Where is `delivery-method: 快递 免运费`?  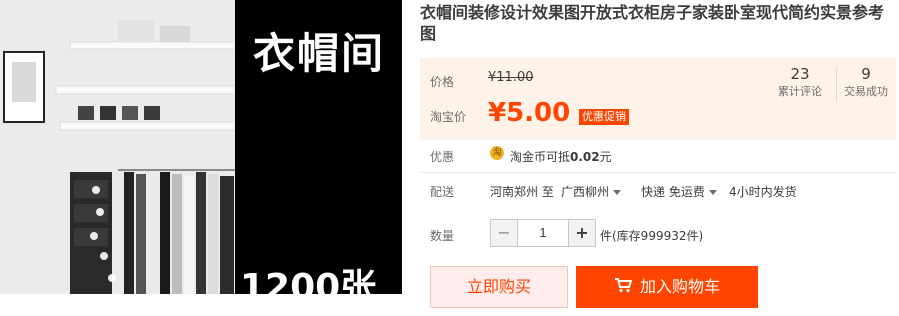 delivery-method: 快递 免运费 is located at coordinates (673, 192).